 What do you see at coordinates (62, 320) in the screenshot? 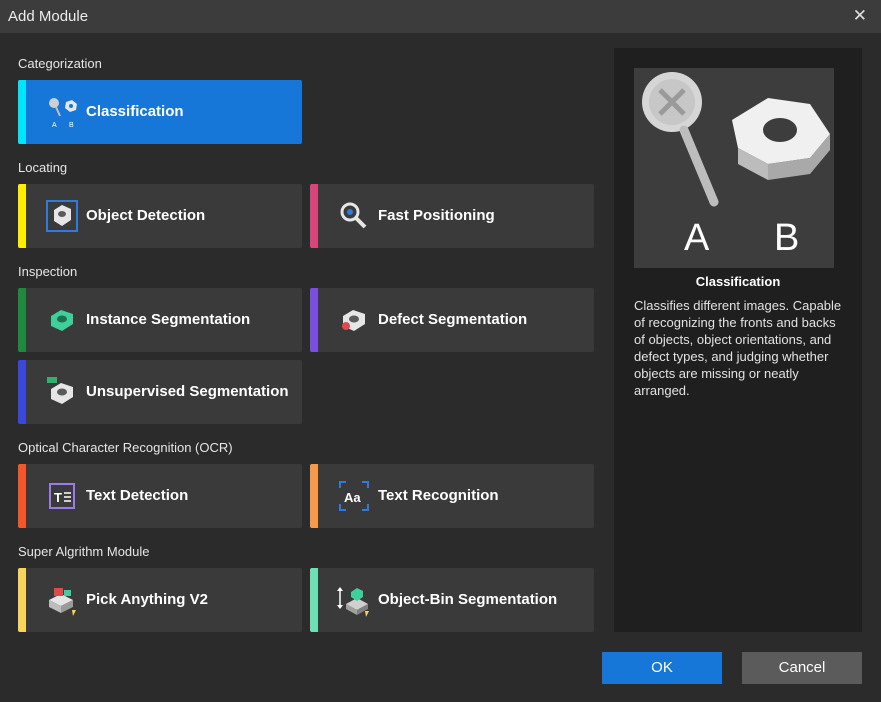
I see `instance-segmentation-icon` at bounding box center [62, 320].